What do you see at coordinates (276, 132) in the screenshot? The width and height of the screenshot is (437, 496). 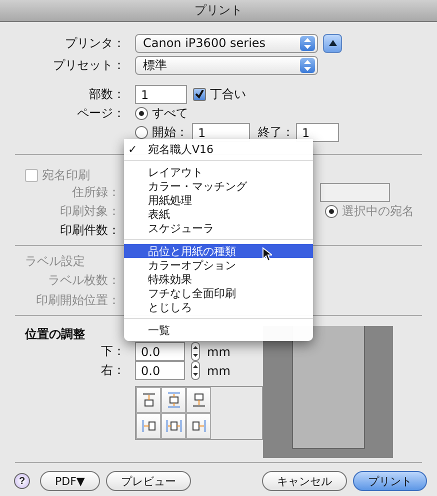 I see `to-page-label: 終了：` at bounding box center [276, 132].